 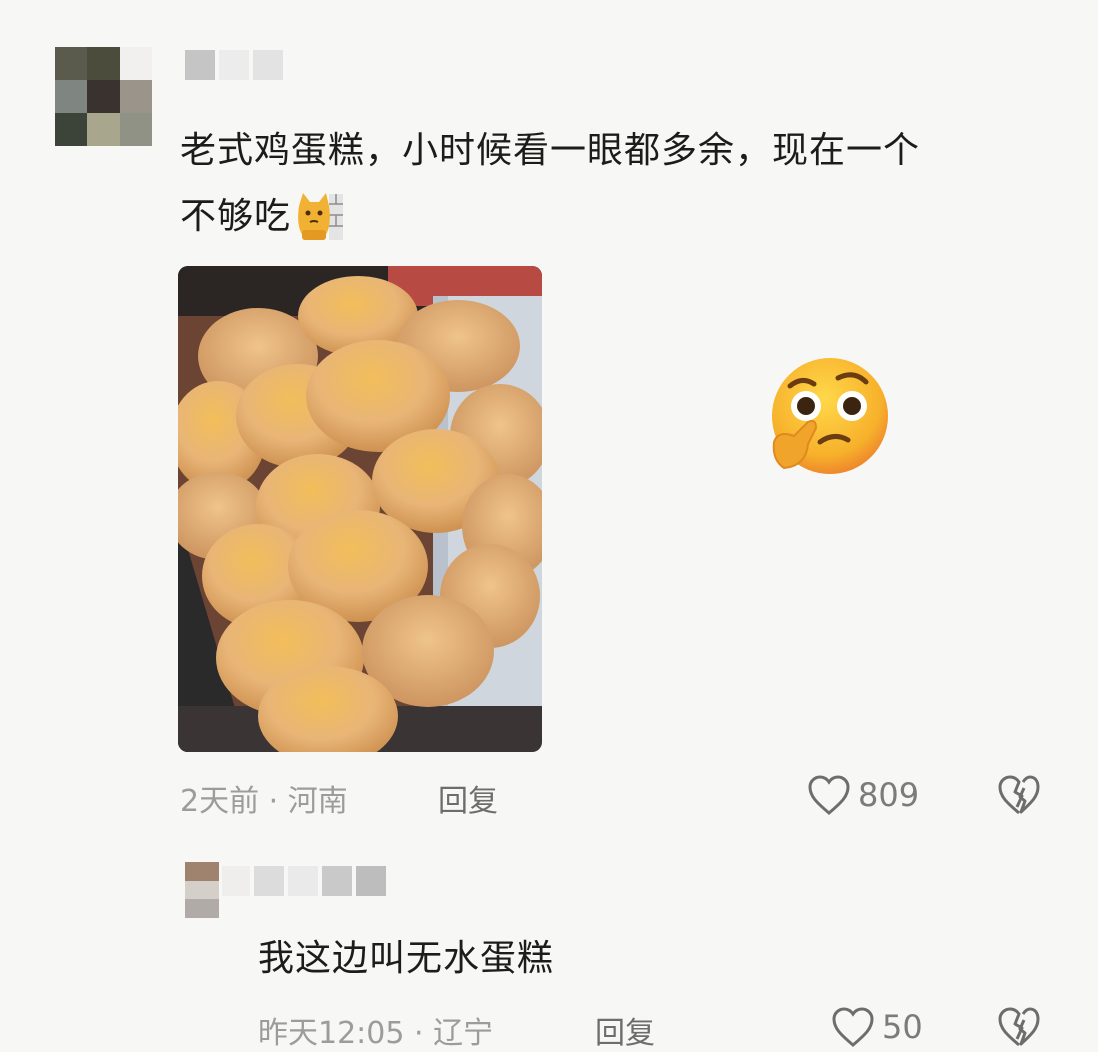 What do you see at coordinates (406, 958) in the screenshot?
I see `reply-text: 我这边叫无水蛋糕` at bounding box center [406, 958].